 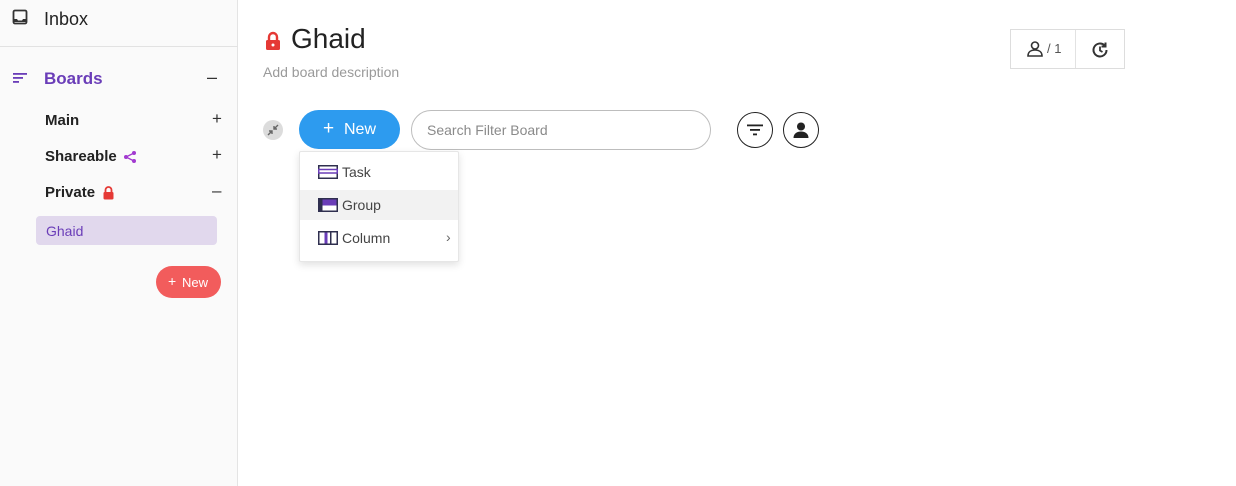 I want to click on board-label: Ghaid, so click(x=65, y=231).